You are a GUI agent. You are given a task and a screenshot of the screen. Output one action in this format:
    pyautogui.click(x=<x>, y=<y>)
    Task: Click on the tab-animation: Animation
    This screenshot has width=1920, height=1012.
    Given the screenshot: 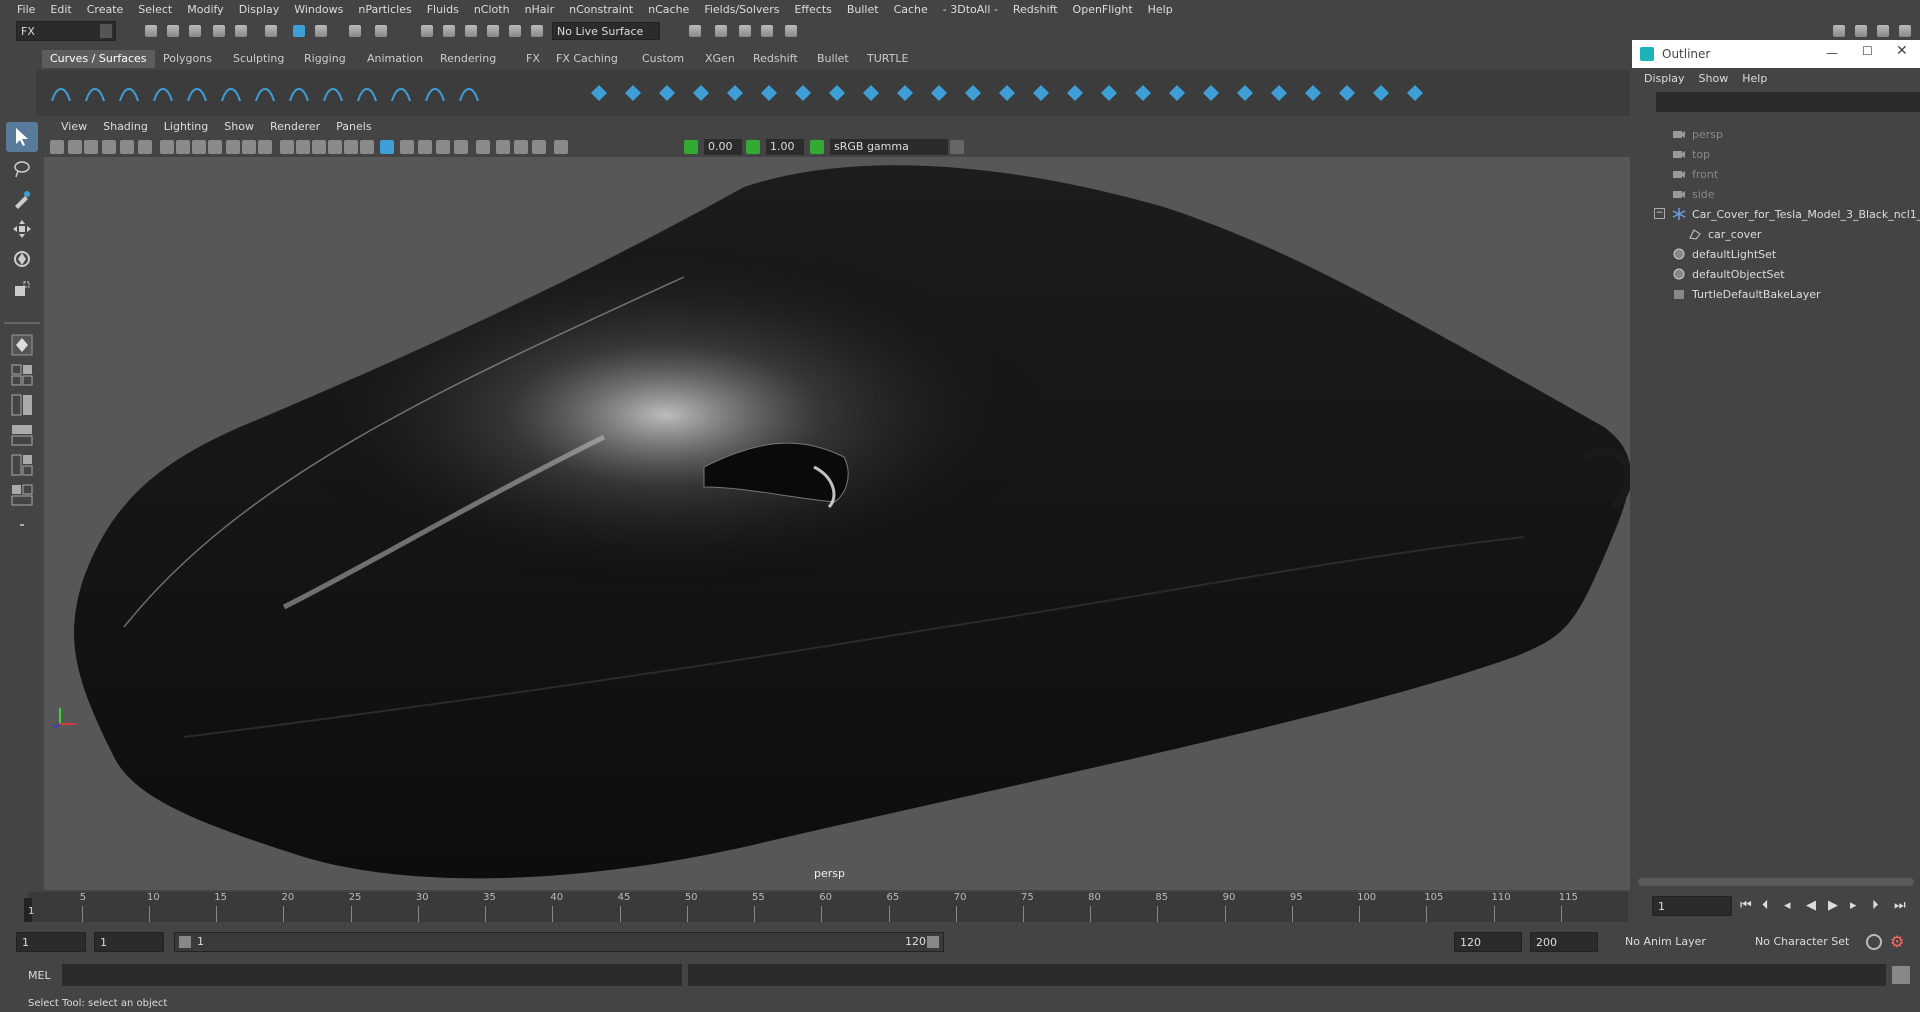 What is the action you would take?
    pyautogui.click(x=395, y=59)
    